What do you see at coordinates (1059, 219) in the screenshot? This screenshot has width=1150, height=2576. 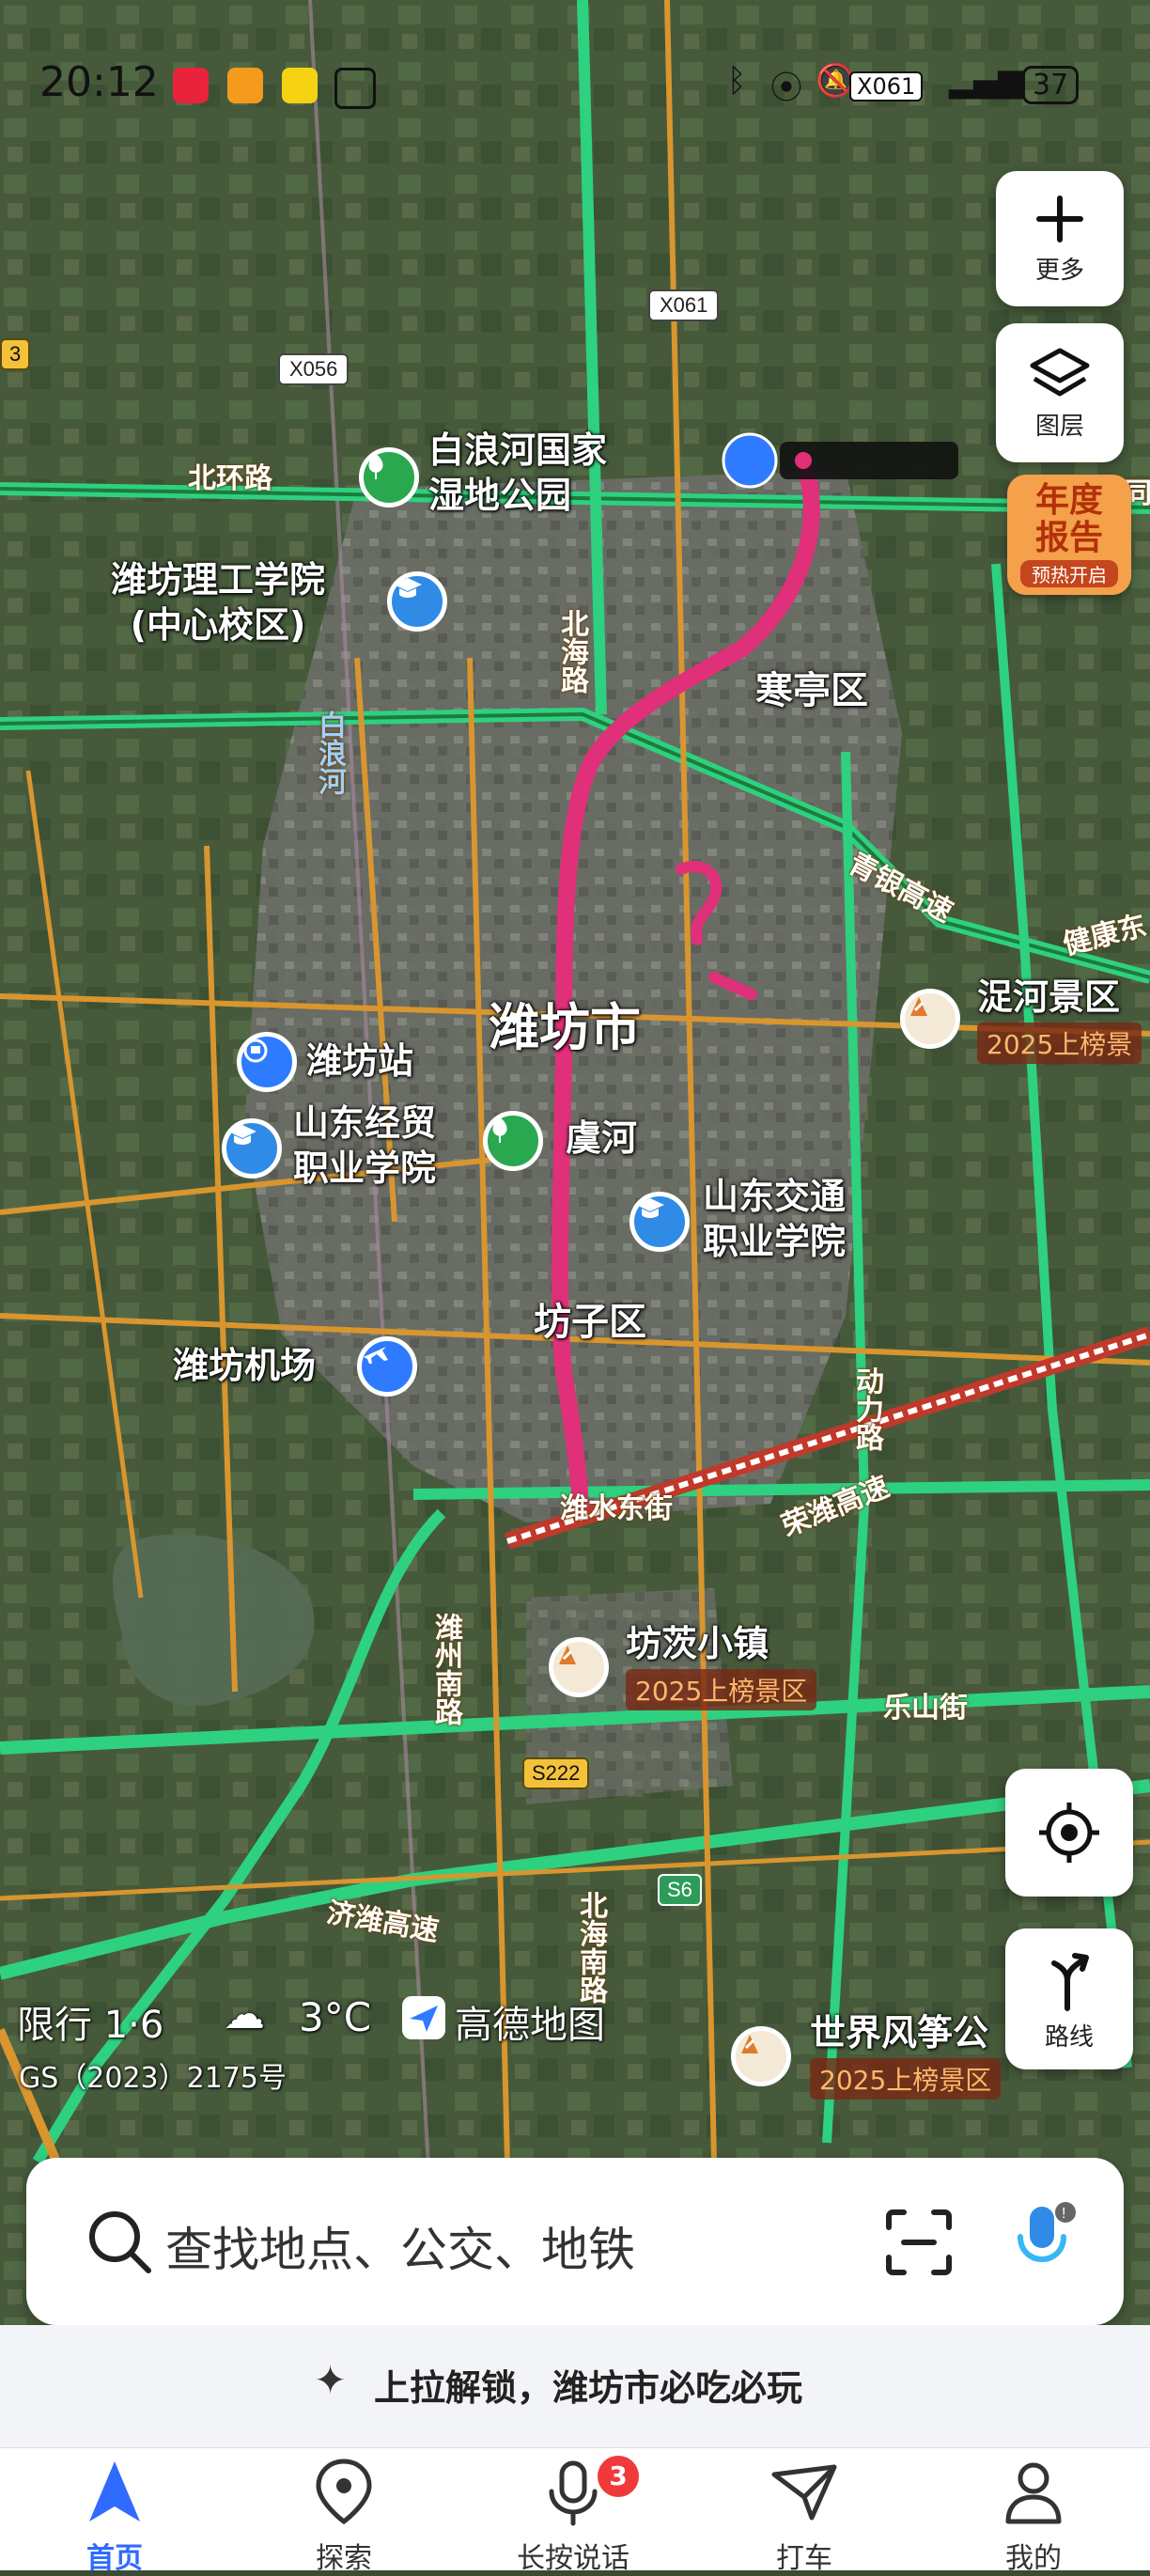 I see `plus-icon` at bounding box center [1059, 219].